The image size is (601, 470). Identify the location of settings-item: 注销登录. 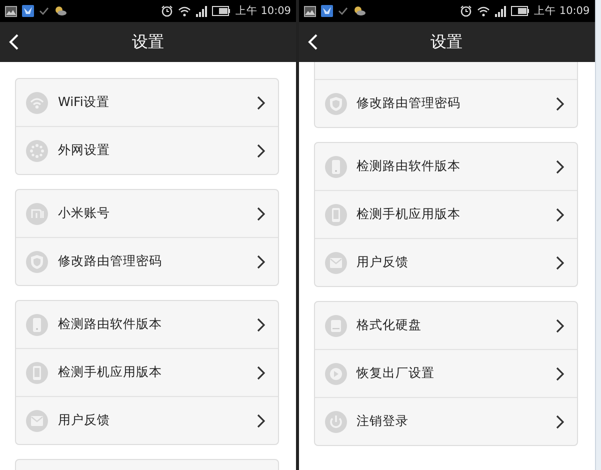
(445, 421).